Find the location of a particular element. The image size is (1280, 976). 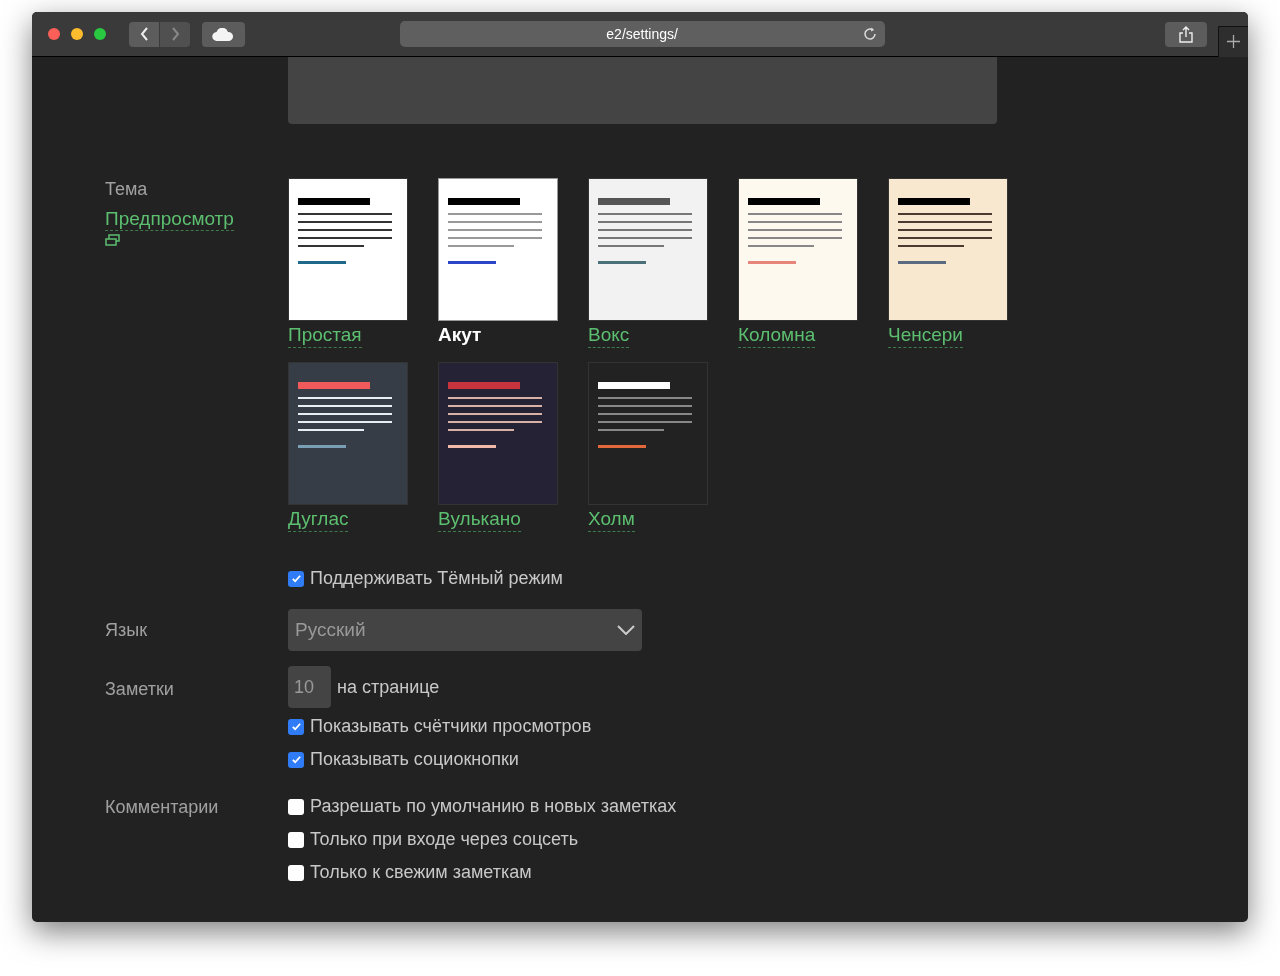

share-button is located at coordinates (1186, 34).